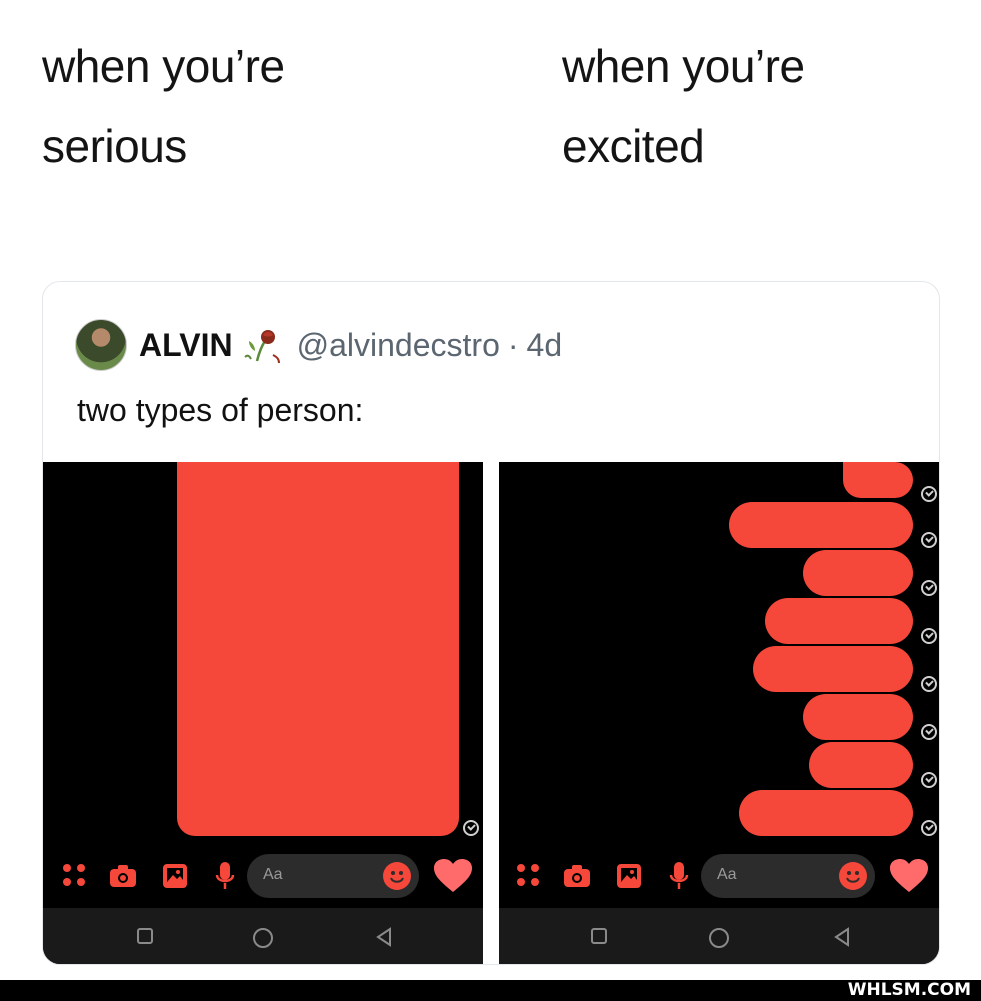  Describe the element at coordinates (633, 146) in the screenshot. I see `caption-excited-line2: excited` at that location.